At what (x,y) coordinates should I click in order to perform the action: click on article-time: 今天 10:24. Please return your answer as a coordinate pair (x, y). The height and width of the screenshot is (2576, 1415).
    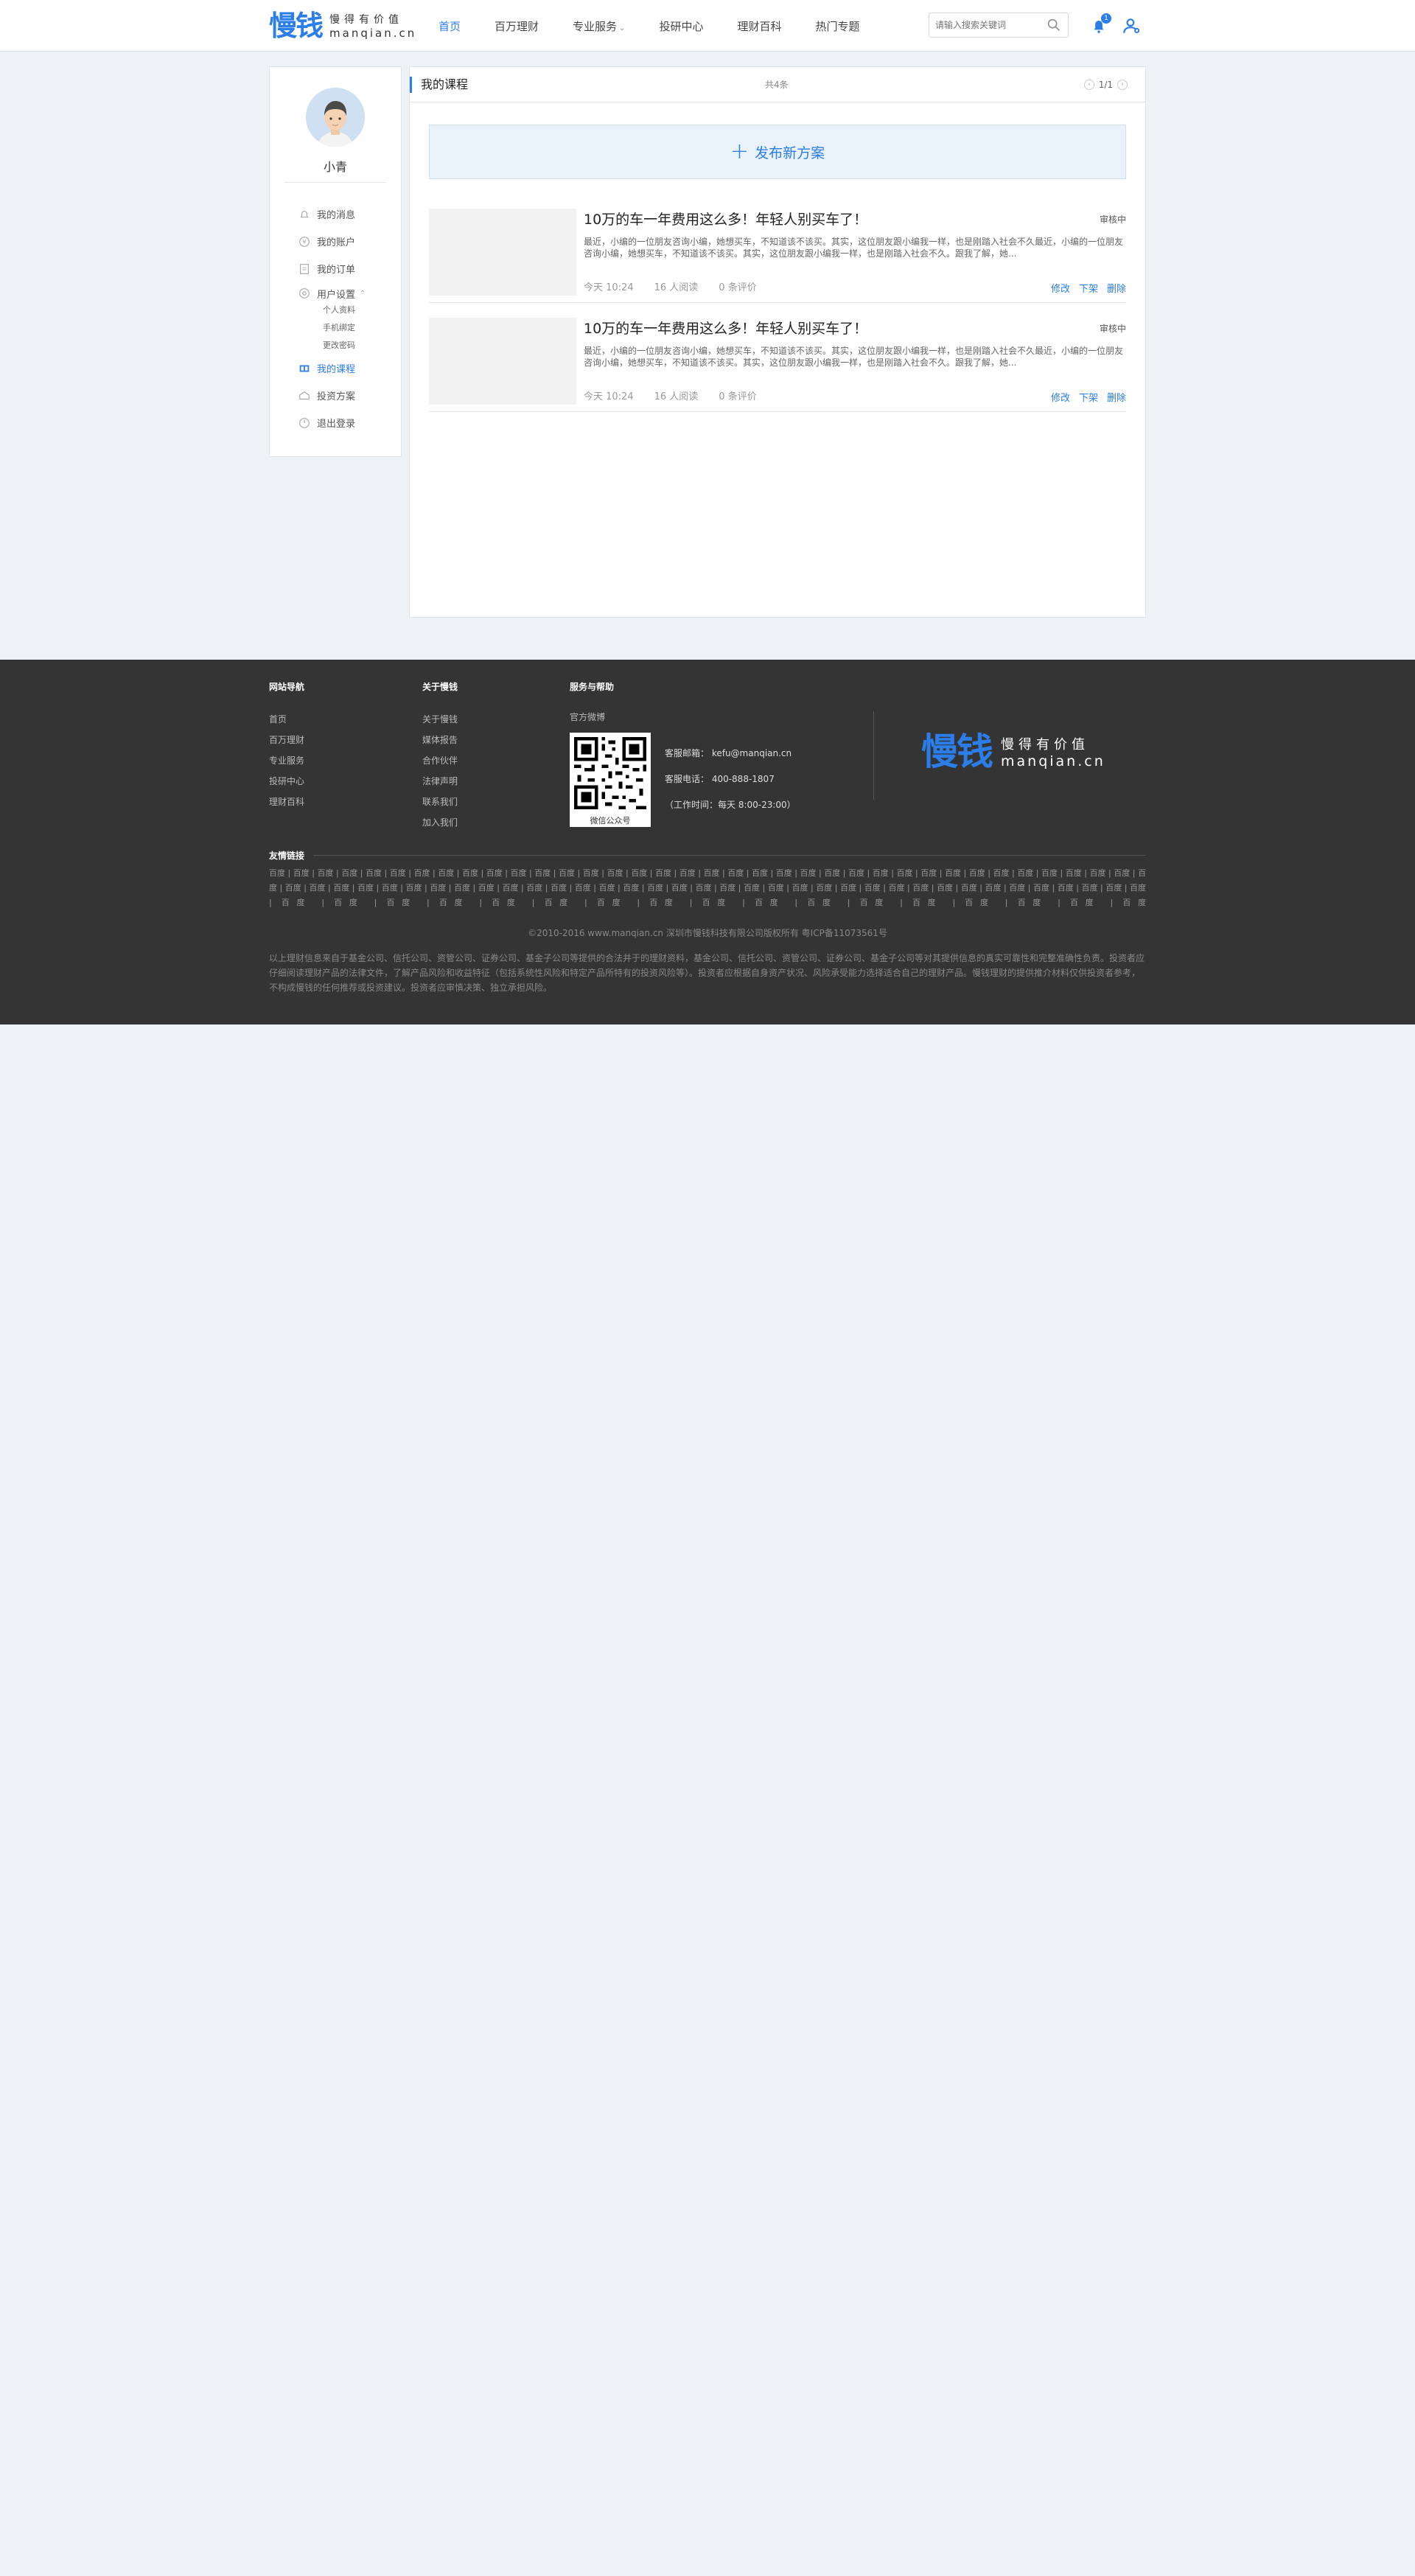
    Looking at the image, I should click on (609, 287).